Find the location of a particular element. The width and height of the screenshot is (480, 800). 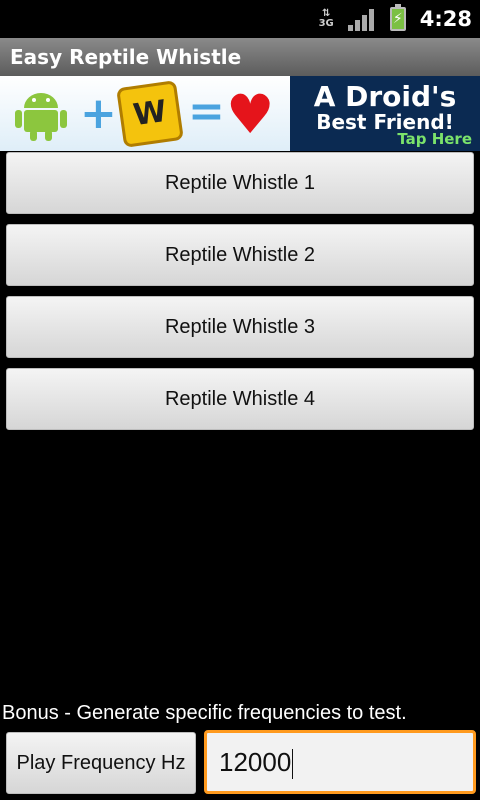

android-robot-icon is located at coordinates (41, 117).